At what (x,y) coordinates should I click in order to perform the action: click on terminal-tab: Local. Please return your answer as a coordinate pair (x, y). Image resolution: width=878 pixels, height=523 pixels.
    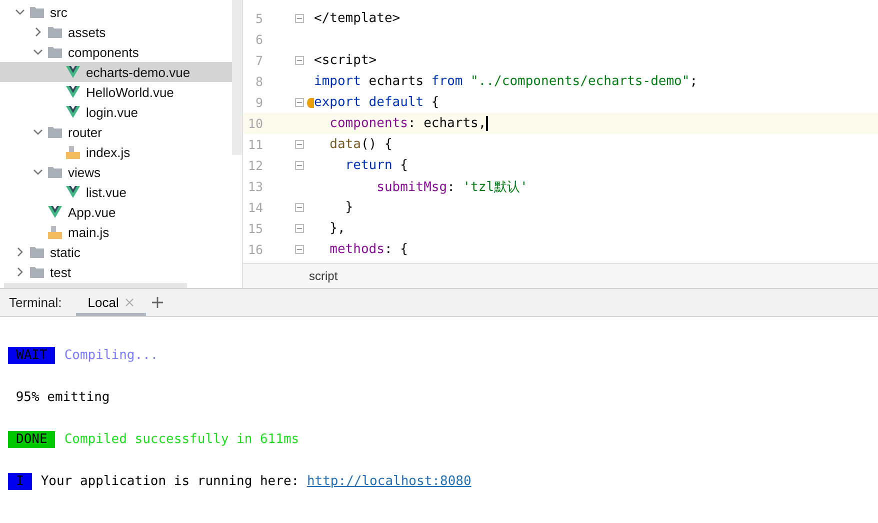
    Looking at the image, I should click on (111, 302).